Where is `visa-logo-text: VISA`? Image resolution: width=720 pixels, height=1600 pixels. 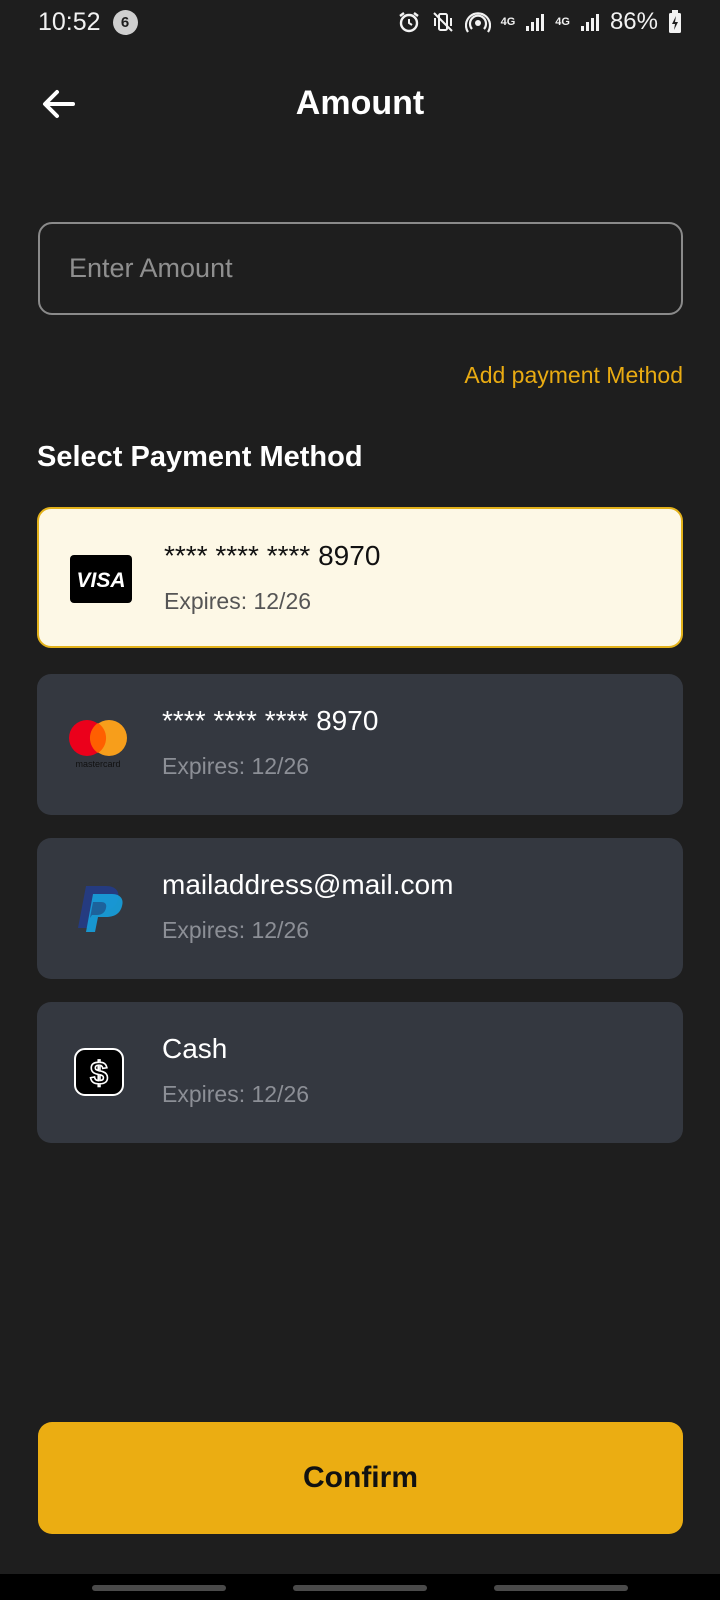 visa-logo-text: VISA is located at coordinates (100, 580).